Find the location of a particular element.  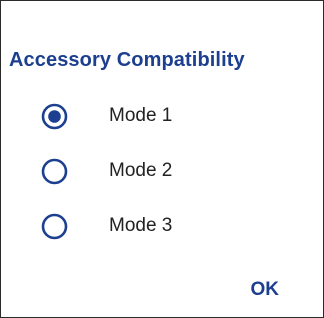

mode-2-option: Mode 2 is located at coordinates (151, 171).